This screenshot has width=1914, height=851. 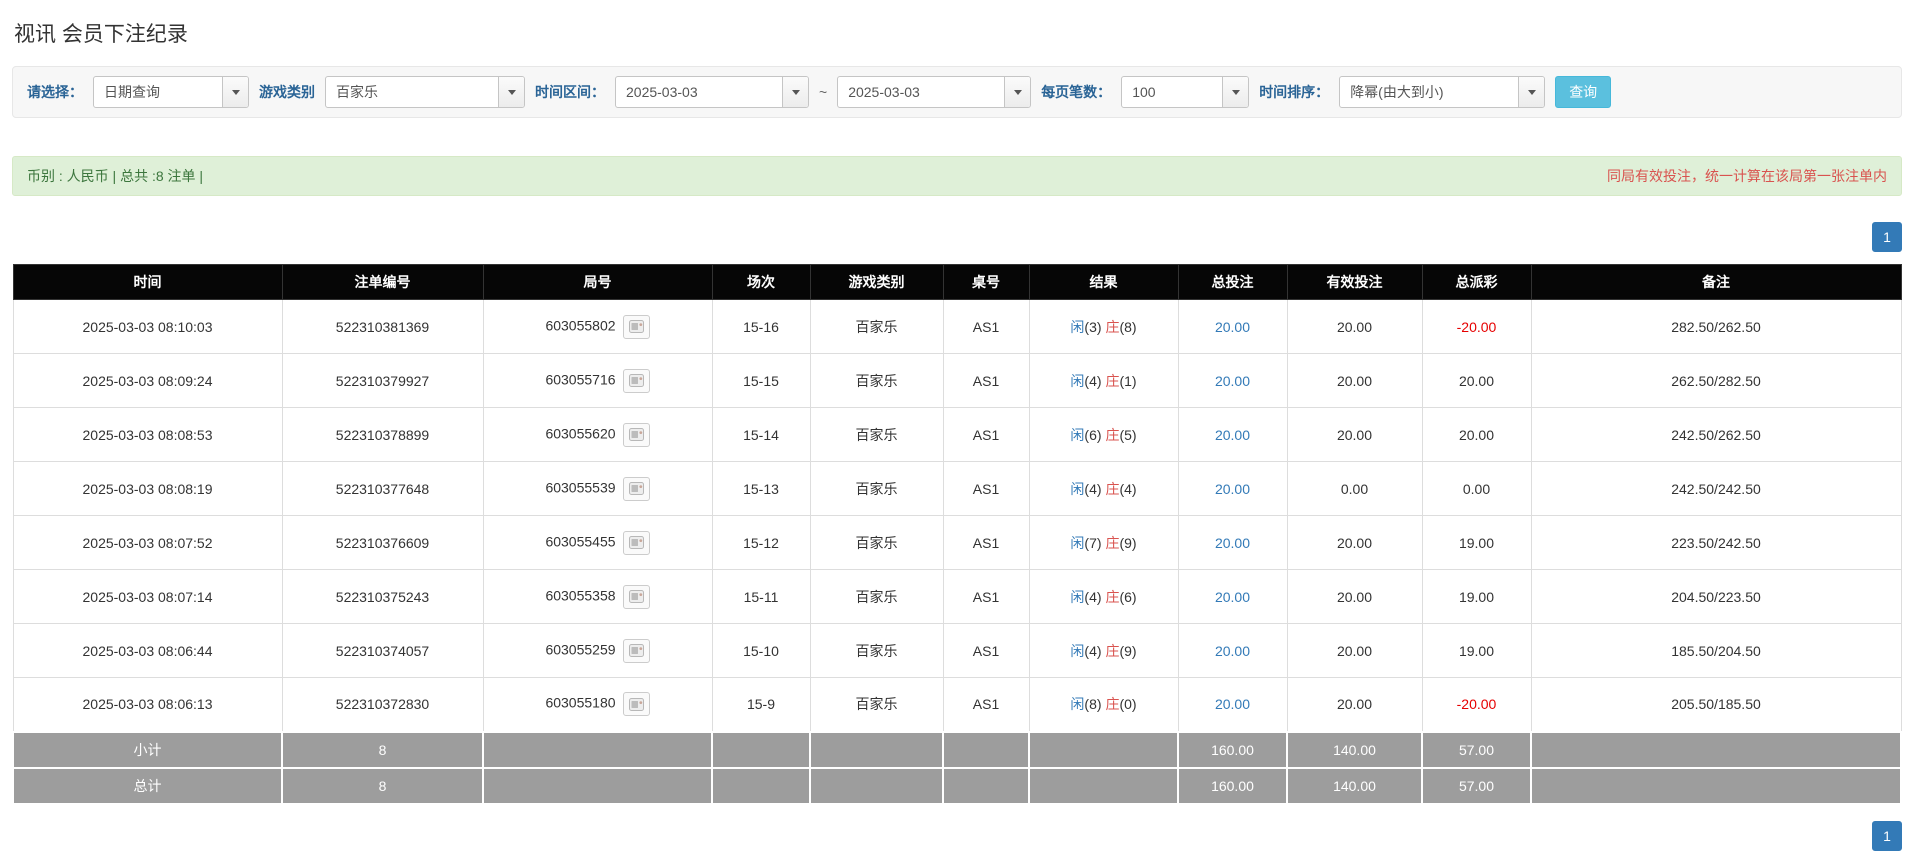 I want to click on result-banker-score: (8), so click(x=1128, y=326).